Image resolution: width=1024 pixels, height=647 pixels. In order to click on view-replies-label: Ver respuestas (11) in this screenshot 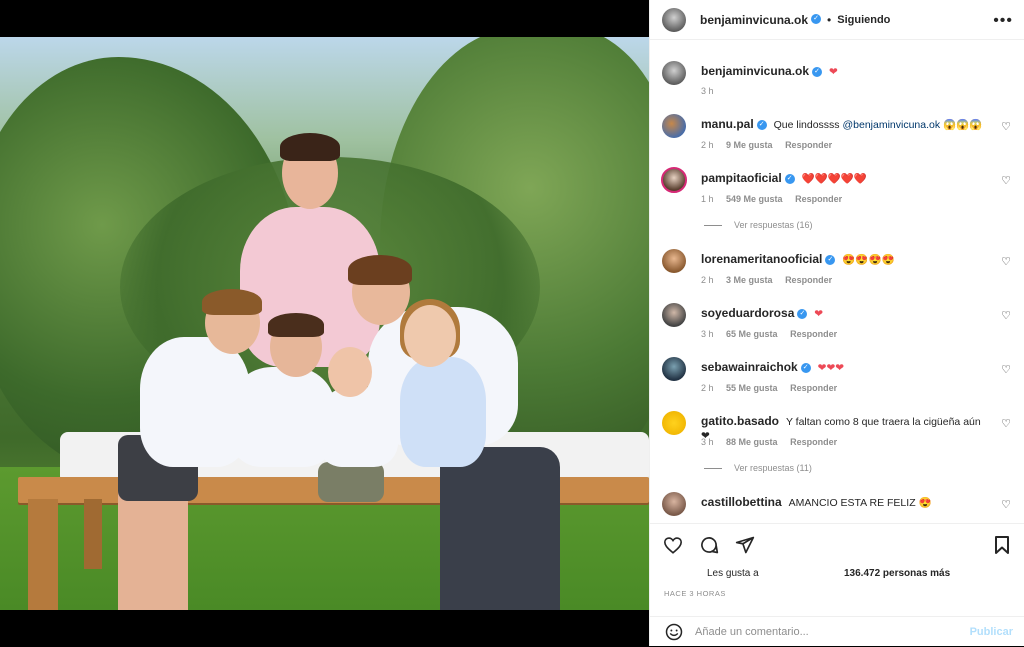, I will do `click(773, 468)`.